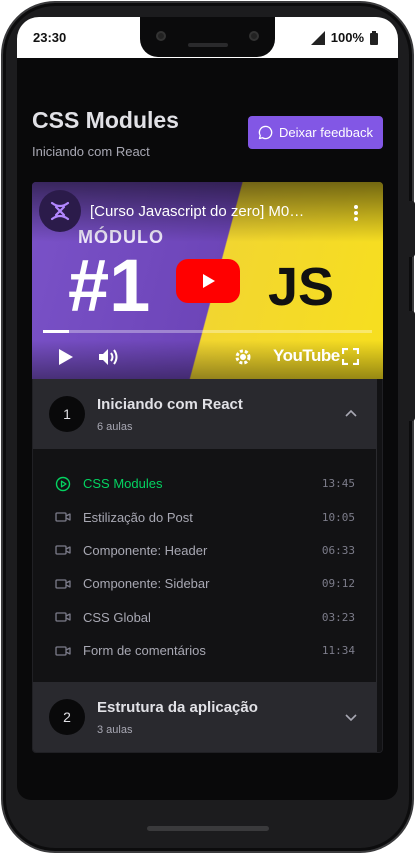 The image size is (419, 856). What do you see at coordinates (301, 287) in the screenshot?
I see `thumbnail-js-label: JS` at bounding box center [301, 287].